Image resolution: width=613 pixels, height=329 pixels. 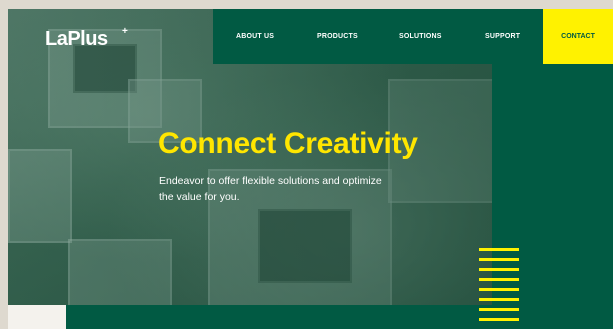 I want to click on nav-solutions: SOLUTIONS, so click(x=420, y=36).